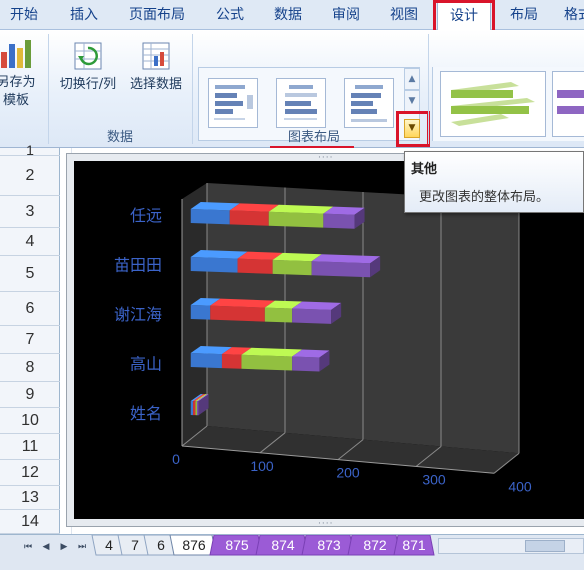 The height and width of the screenshot is (570, 584). Describe the element at coordinates (157, 15) in the screenshot. I see `tab-page-layout: 页面布局` at that location.